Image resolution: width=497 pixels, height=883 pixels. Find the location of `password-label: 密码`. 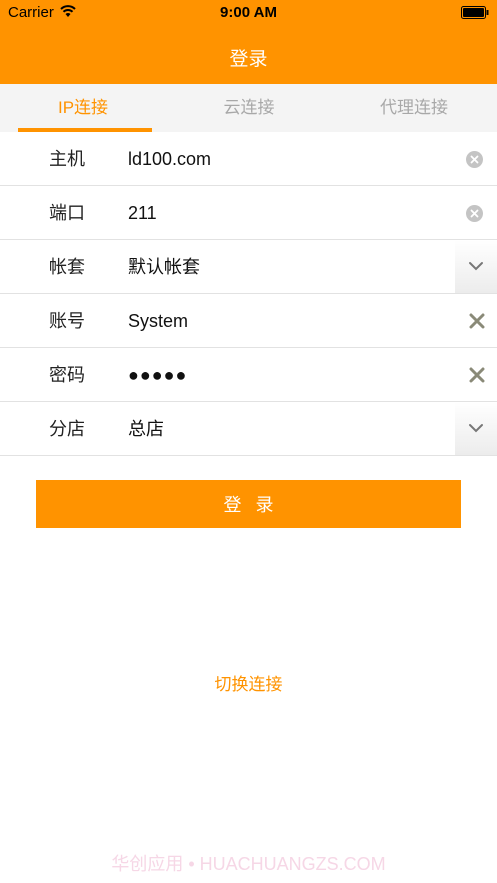

password-label: 密码 is located at coordinates (67, 375).